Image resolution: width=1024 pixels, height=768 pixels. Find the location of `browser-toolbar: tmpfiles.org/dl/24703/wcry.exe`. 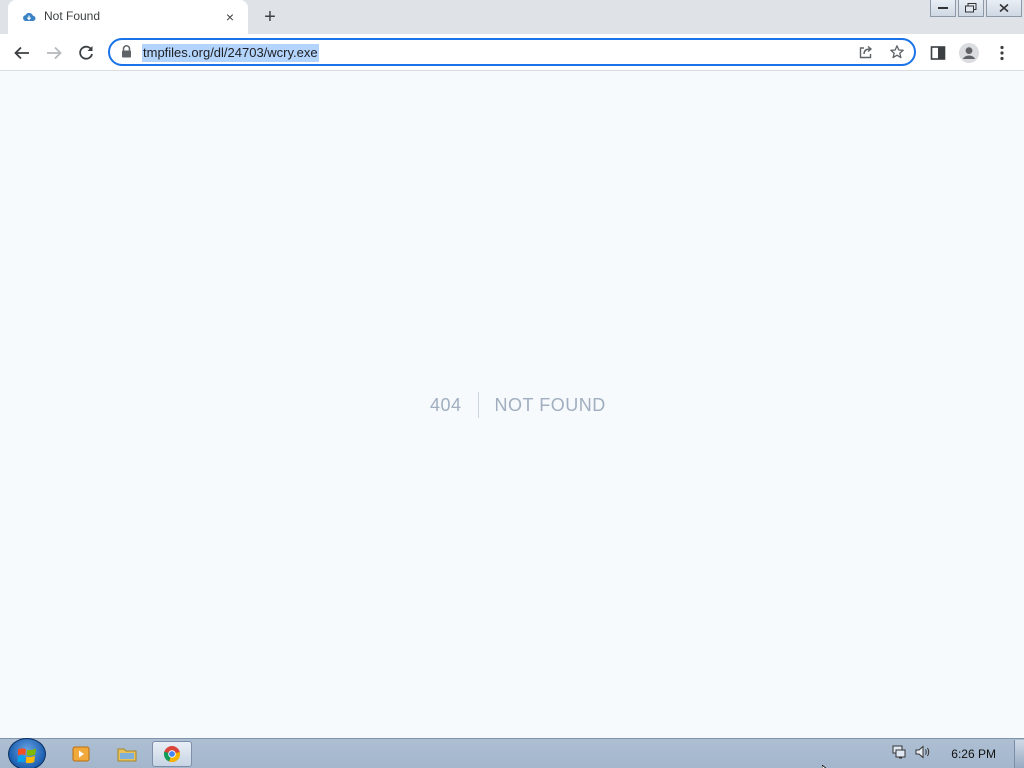

browser-toolbar: tmpfiles.org/dl/24703/wcry.exe is located at coordinates (512, 52).